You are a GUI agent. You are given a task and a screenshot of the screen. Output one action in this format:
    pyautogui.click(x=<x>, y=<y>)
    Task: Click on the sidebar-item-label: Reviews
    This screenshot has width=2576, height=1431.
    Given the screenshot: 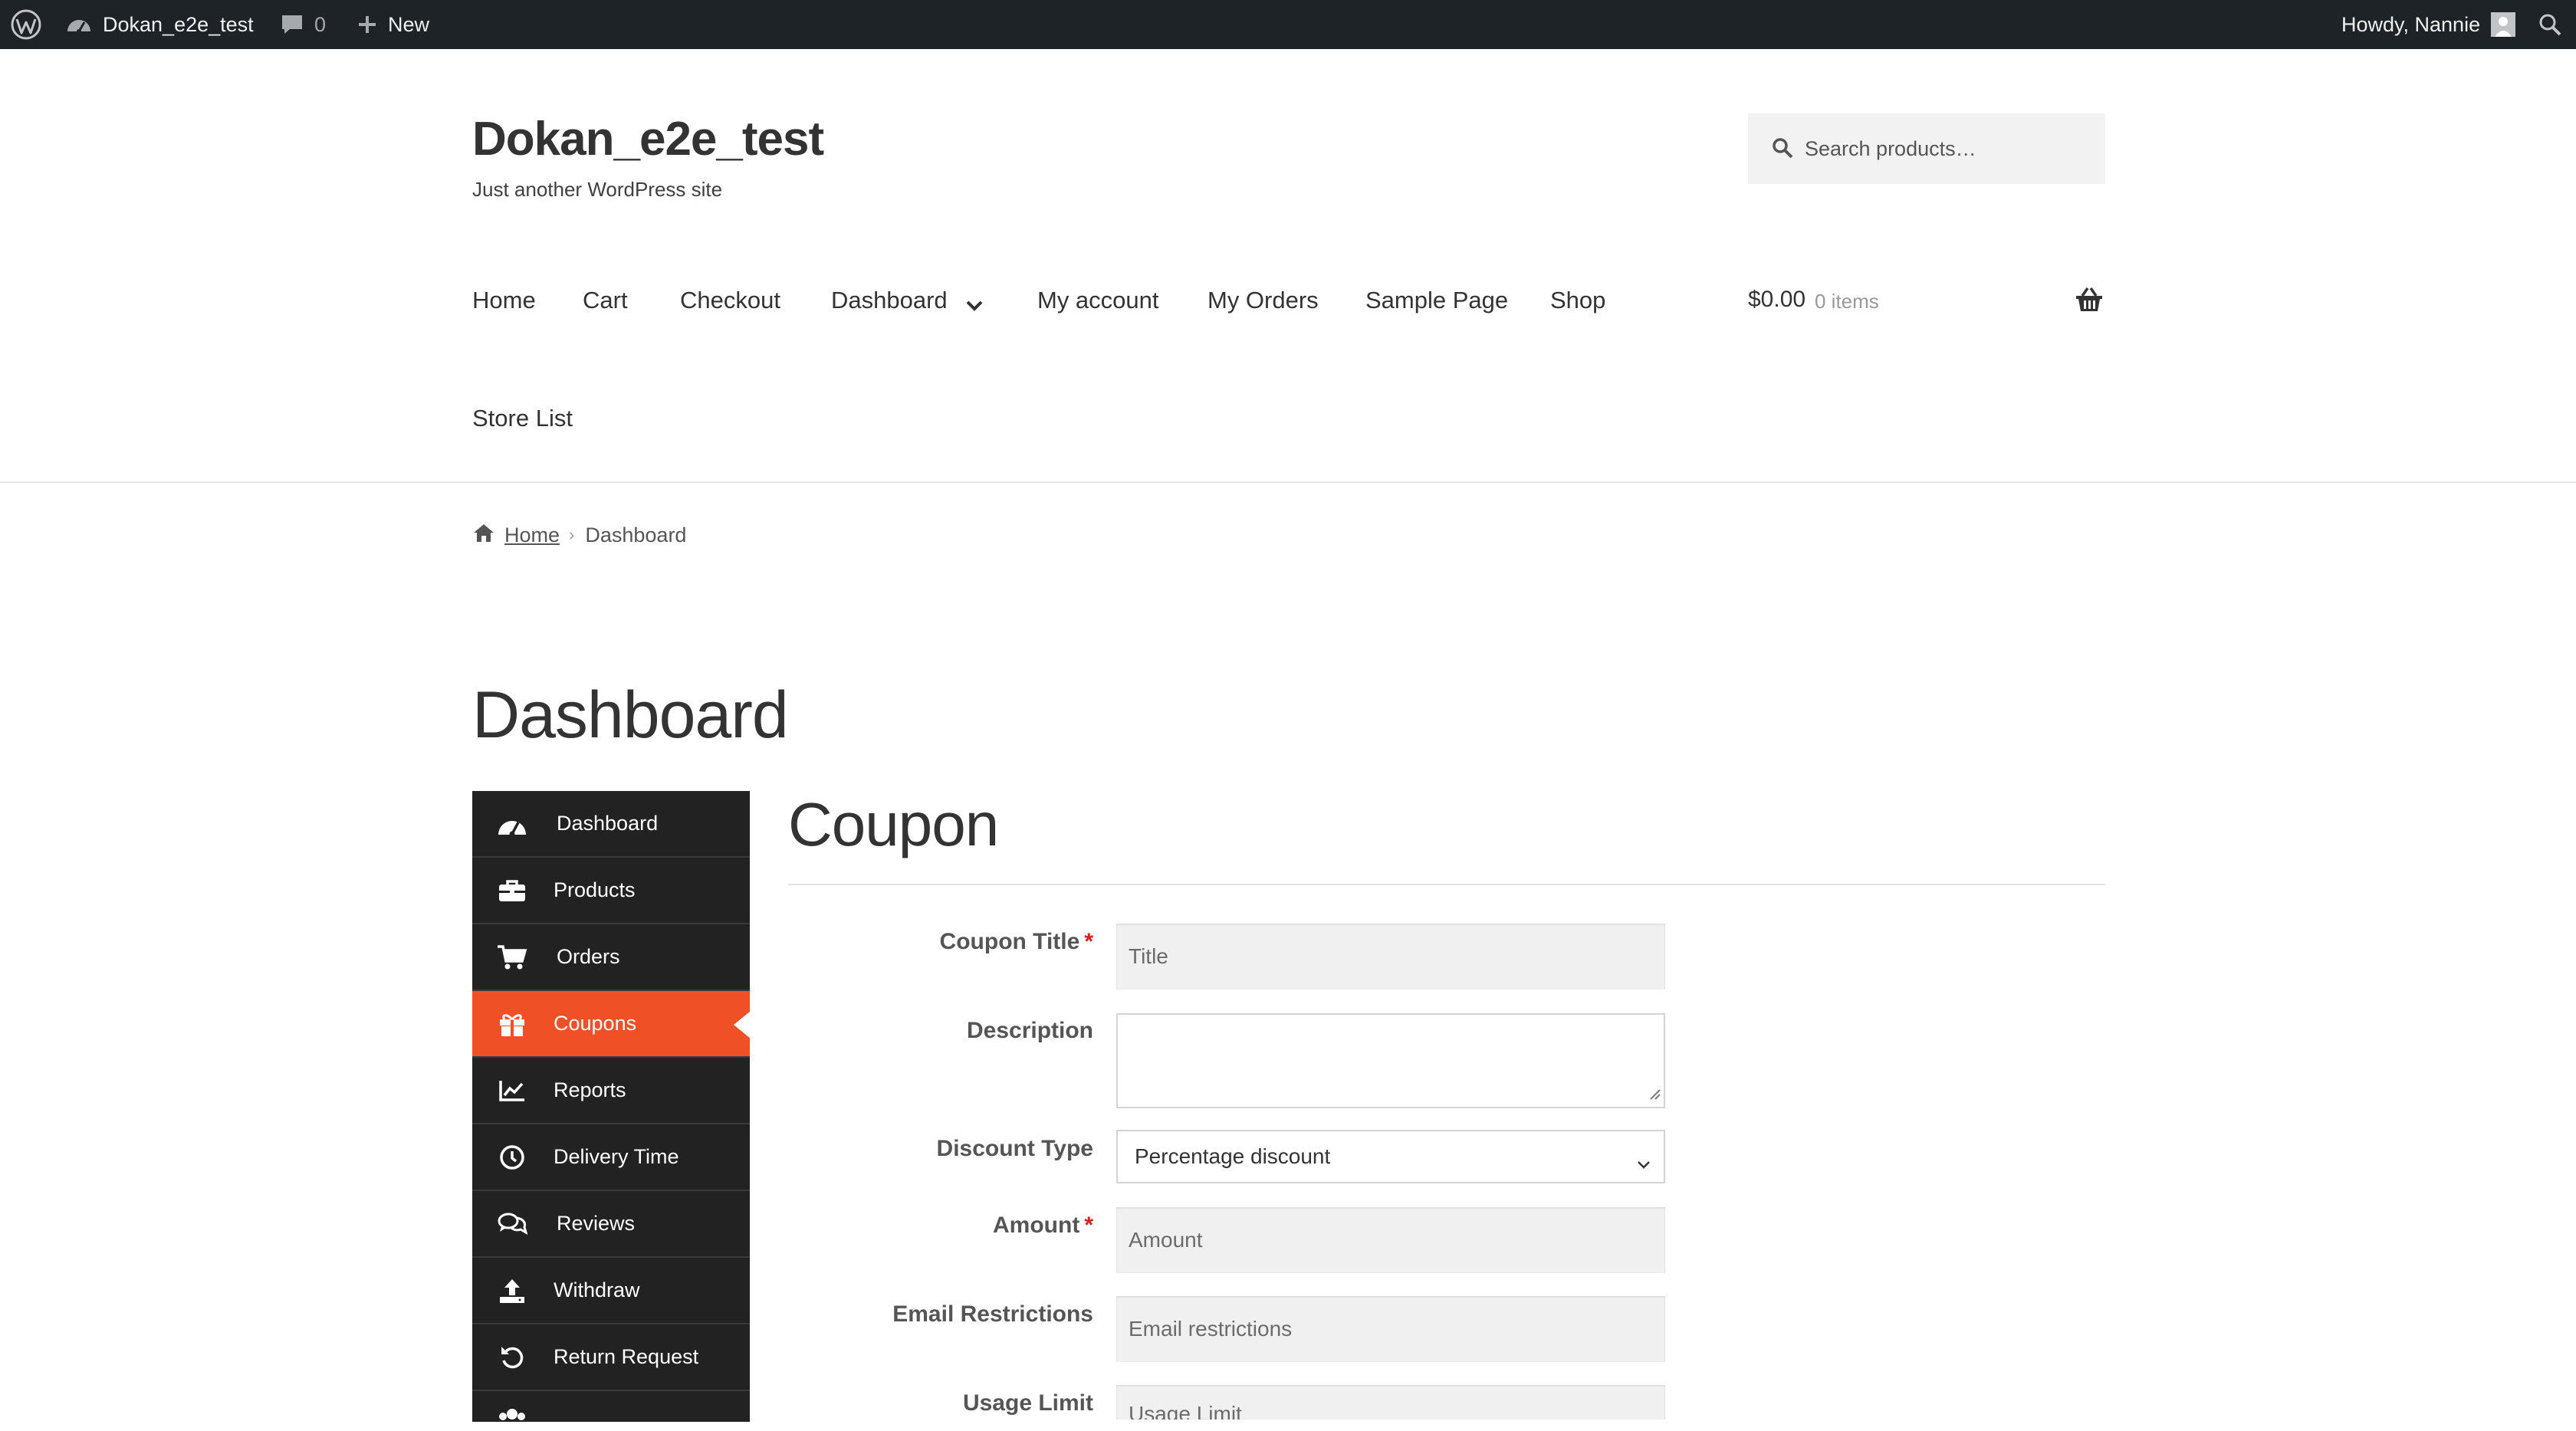 What is the action you would take?
    pyautogui.click(x=597, y=1223)
    